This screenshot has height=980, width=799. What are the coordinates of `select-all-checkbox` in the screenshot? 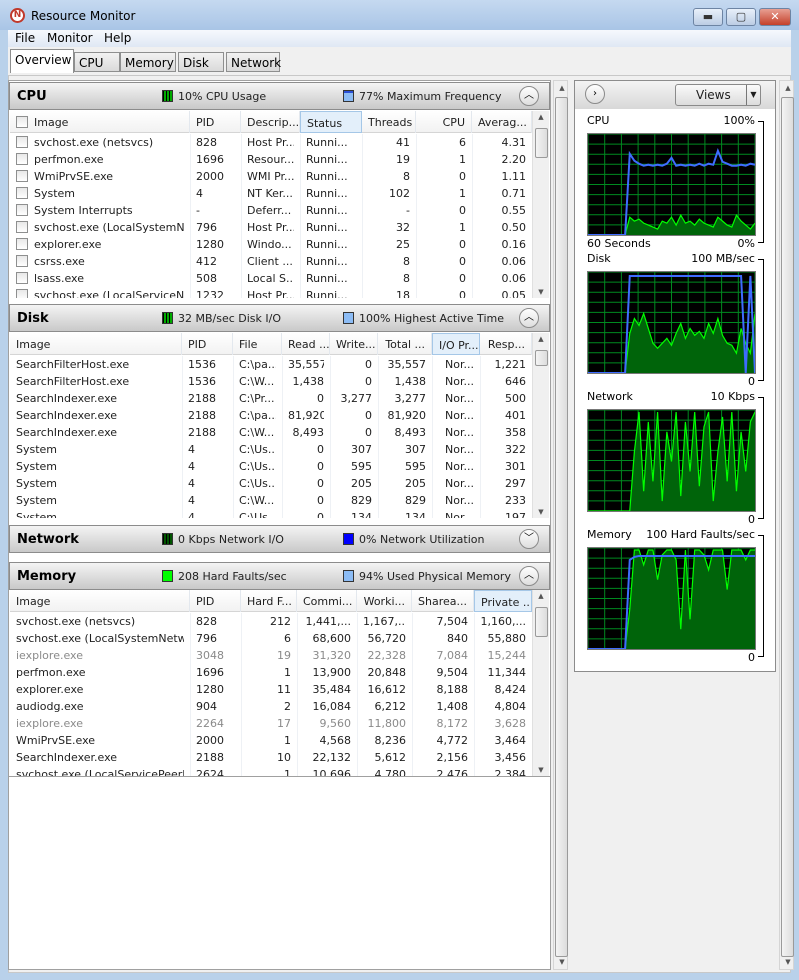 It's located at (22, 122).